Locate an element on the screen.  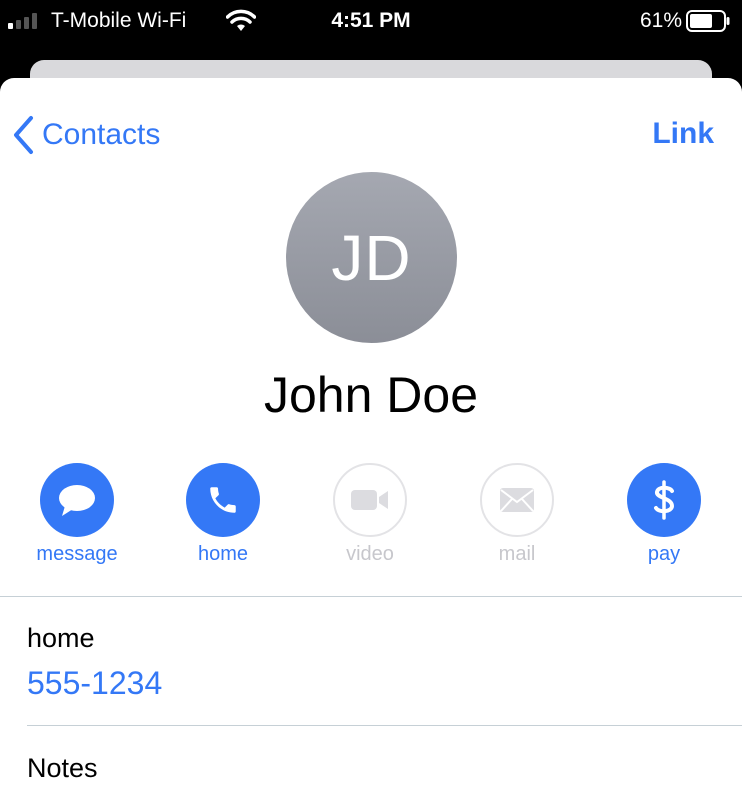
pay-action: pay is located at coordinates (664, 514).